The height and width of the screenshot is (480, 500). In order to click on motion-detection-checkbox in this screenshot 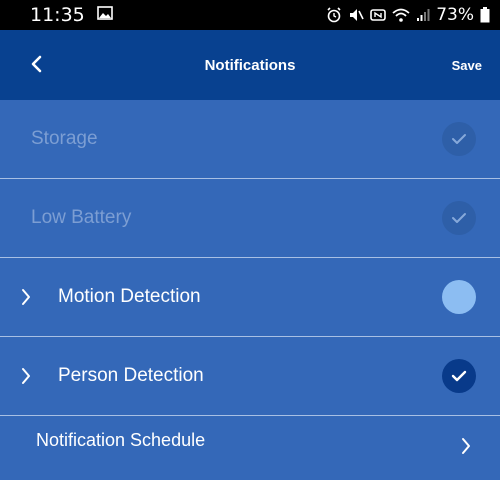, I will do `click(459, 297)`.